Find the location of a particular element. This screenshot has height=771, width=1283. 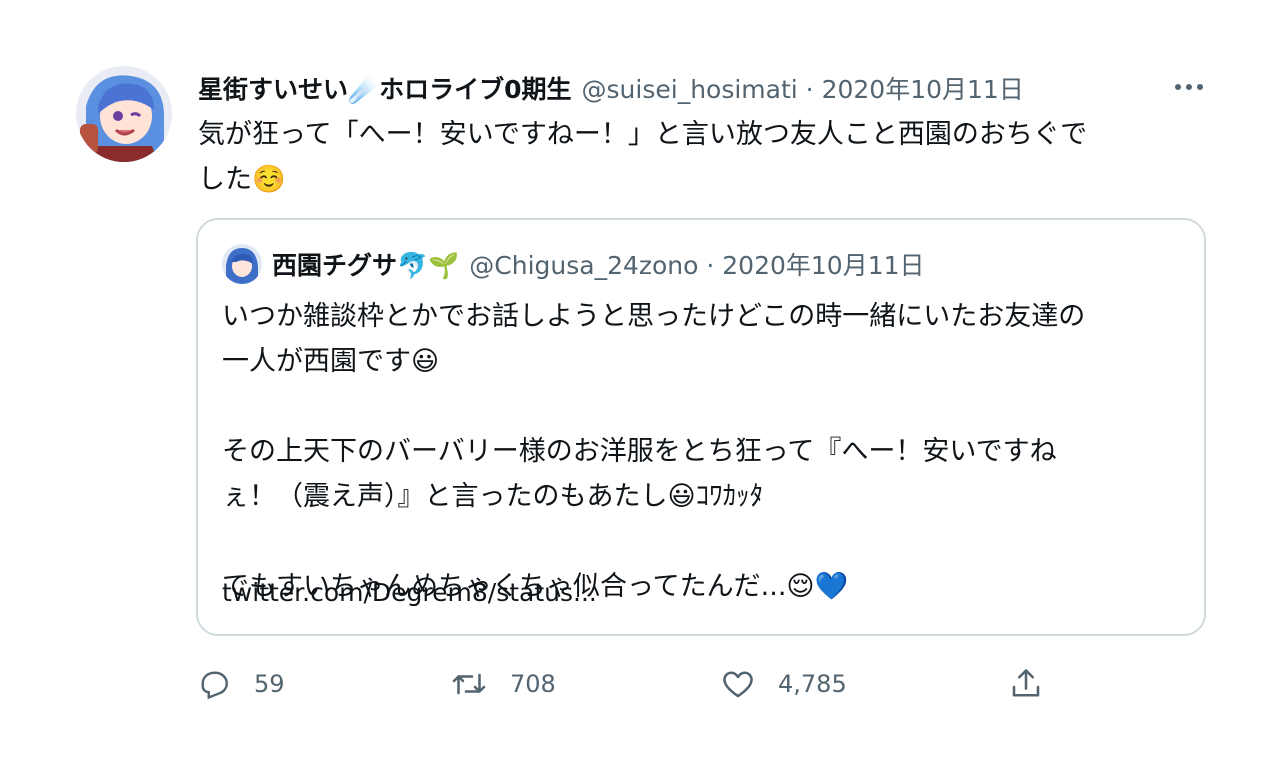

author-name: 星街すいせい☄️ホロライブ0期生 is located at coordinates (385, 88).